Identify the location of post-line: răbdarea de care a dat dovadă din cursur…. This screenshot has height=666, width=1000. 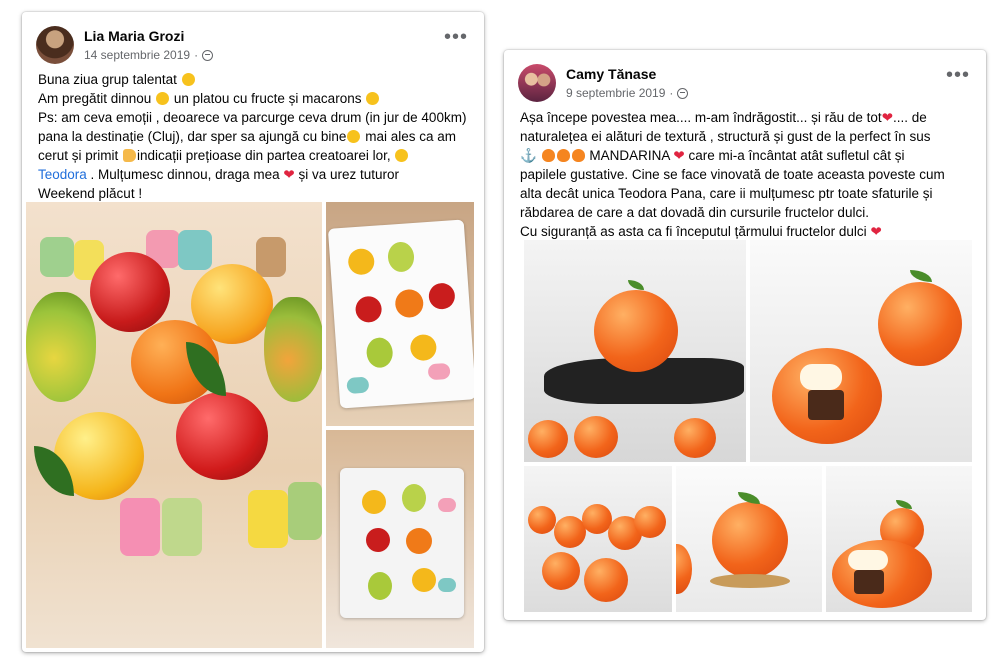
(694, 212).